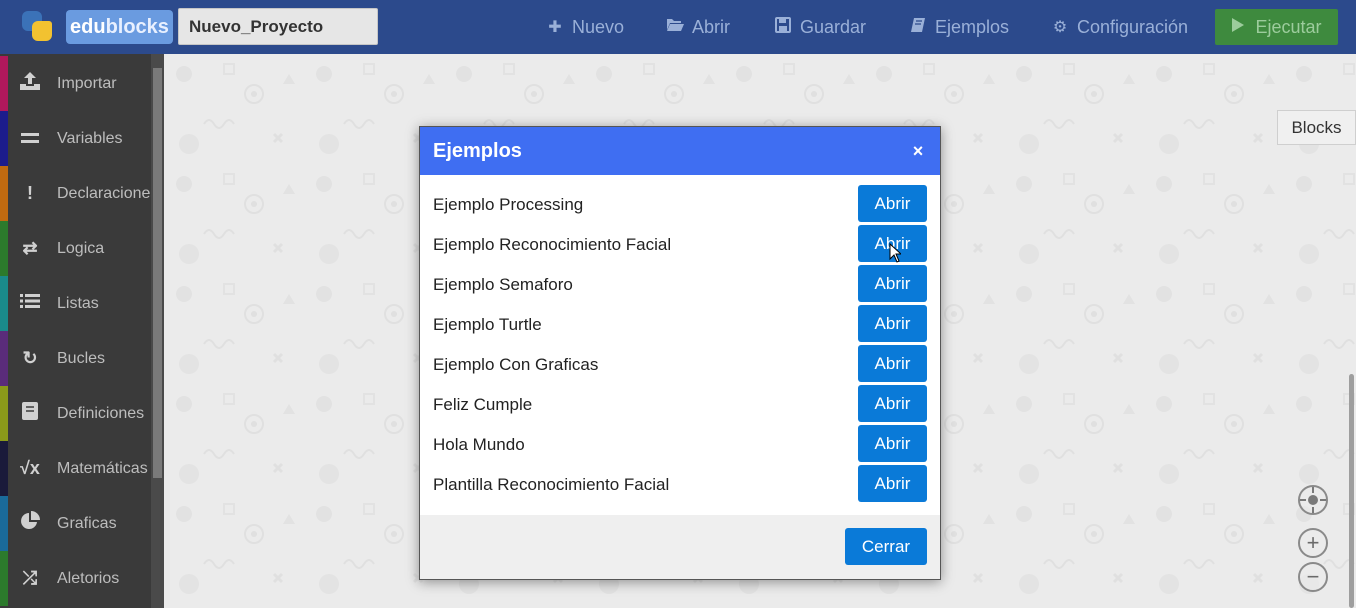  What do you see at coordinates (886, 546) in the screenshot?
I see `close-dialog-button: Cerrar` at bounding box center [886, 546].